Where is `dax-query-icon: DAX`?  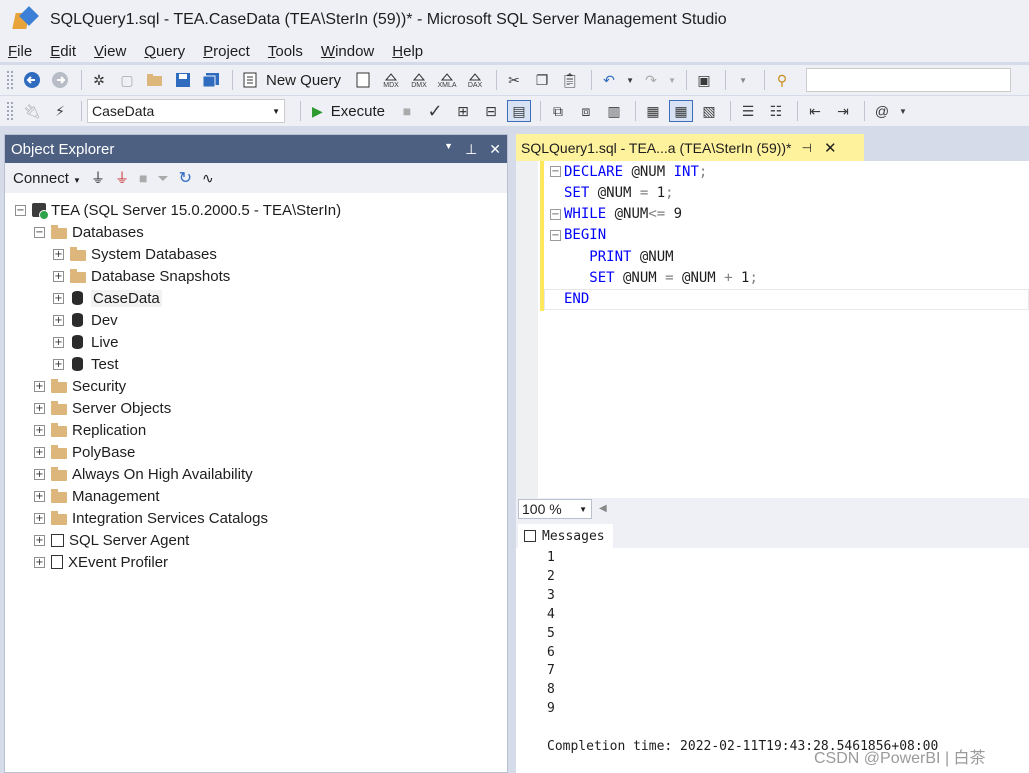
dax-query-icon: DAX is located at coordinates (475, 80).